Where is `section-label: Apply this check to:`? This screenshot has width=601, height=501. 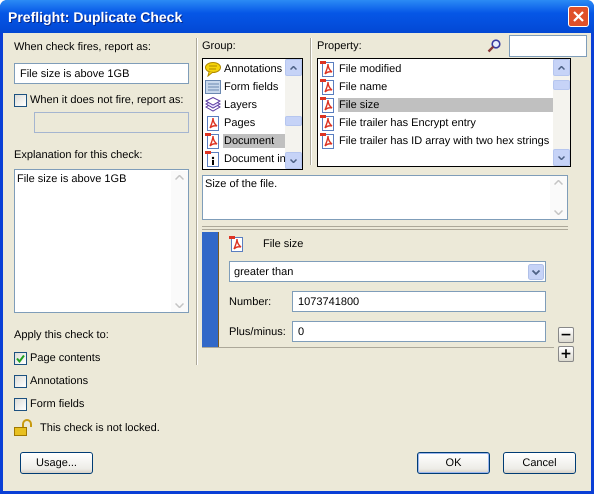 section-label: Apply this check to: is located at coordinates (62, 335).